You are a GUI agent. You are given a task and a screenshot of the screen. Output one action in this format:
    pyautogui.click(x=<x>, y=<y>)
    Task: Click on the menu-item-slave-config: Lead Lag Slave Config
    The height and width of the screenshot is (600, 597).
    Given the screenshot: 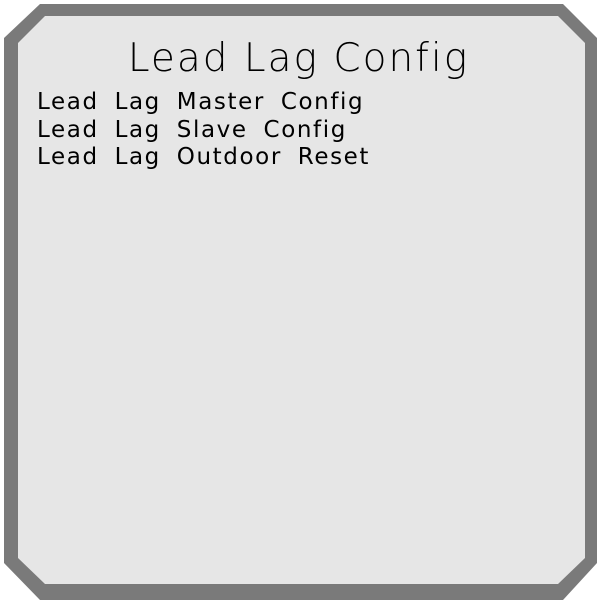 What is the action you would take?
    pyautogui.click(x=203, y=131)
    